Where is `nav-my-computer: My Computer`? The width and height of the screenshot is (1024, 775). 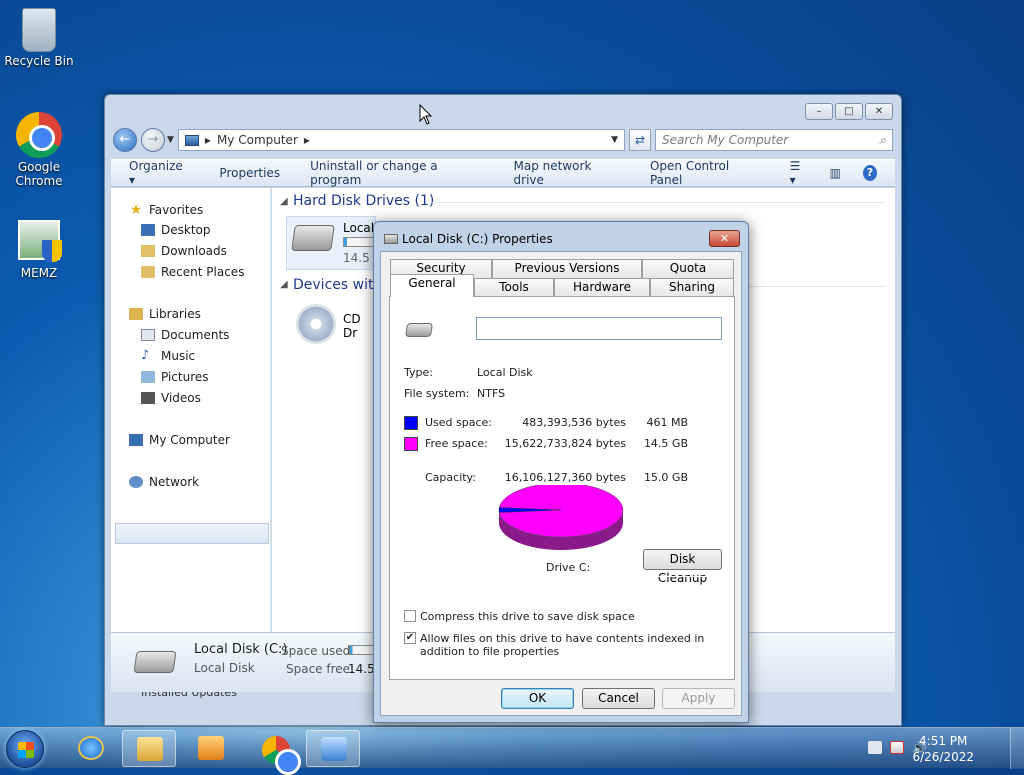
nav-my-computer: My Computer is located at coordinates (179, 440).